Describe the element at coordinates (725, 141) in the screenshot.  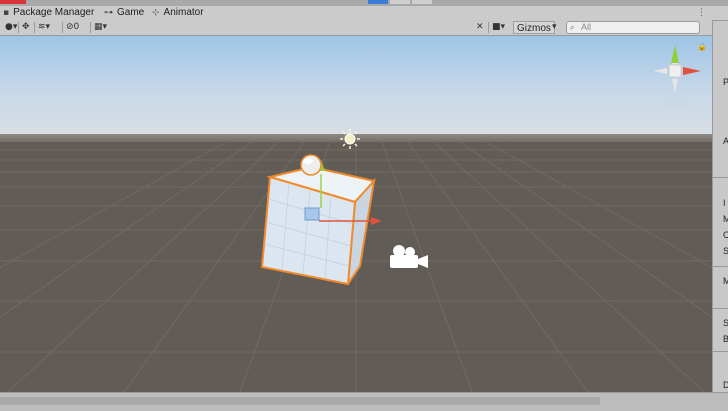
I see `inspector-row: A` at that location.